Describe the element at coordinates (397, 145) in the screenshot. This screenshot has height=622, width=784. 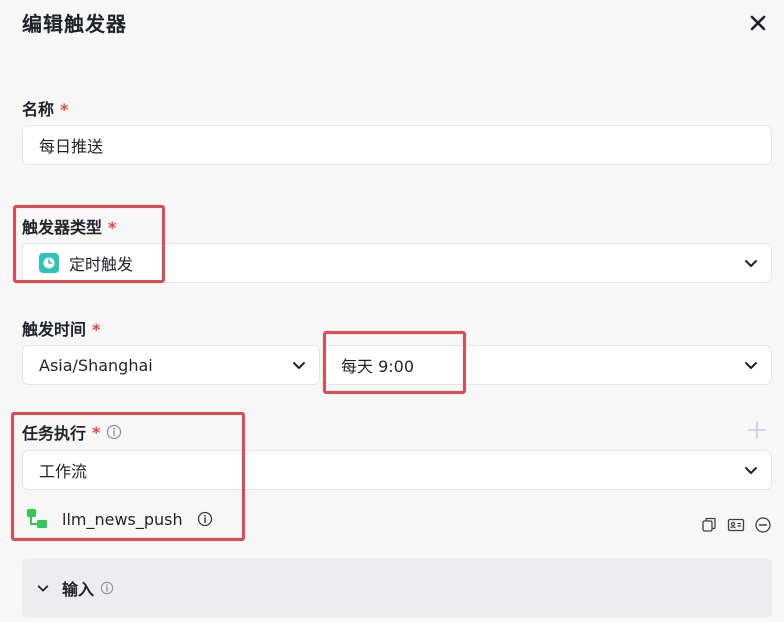
I see `name-input: 每日推送` at that location.